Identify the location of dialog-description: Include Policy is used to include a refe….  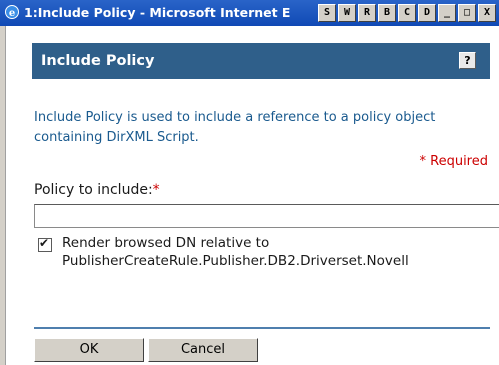
(235, 127).